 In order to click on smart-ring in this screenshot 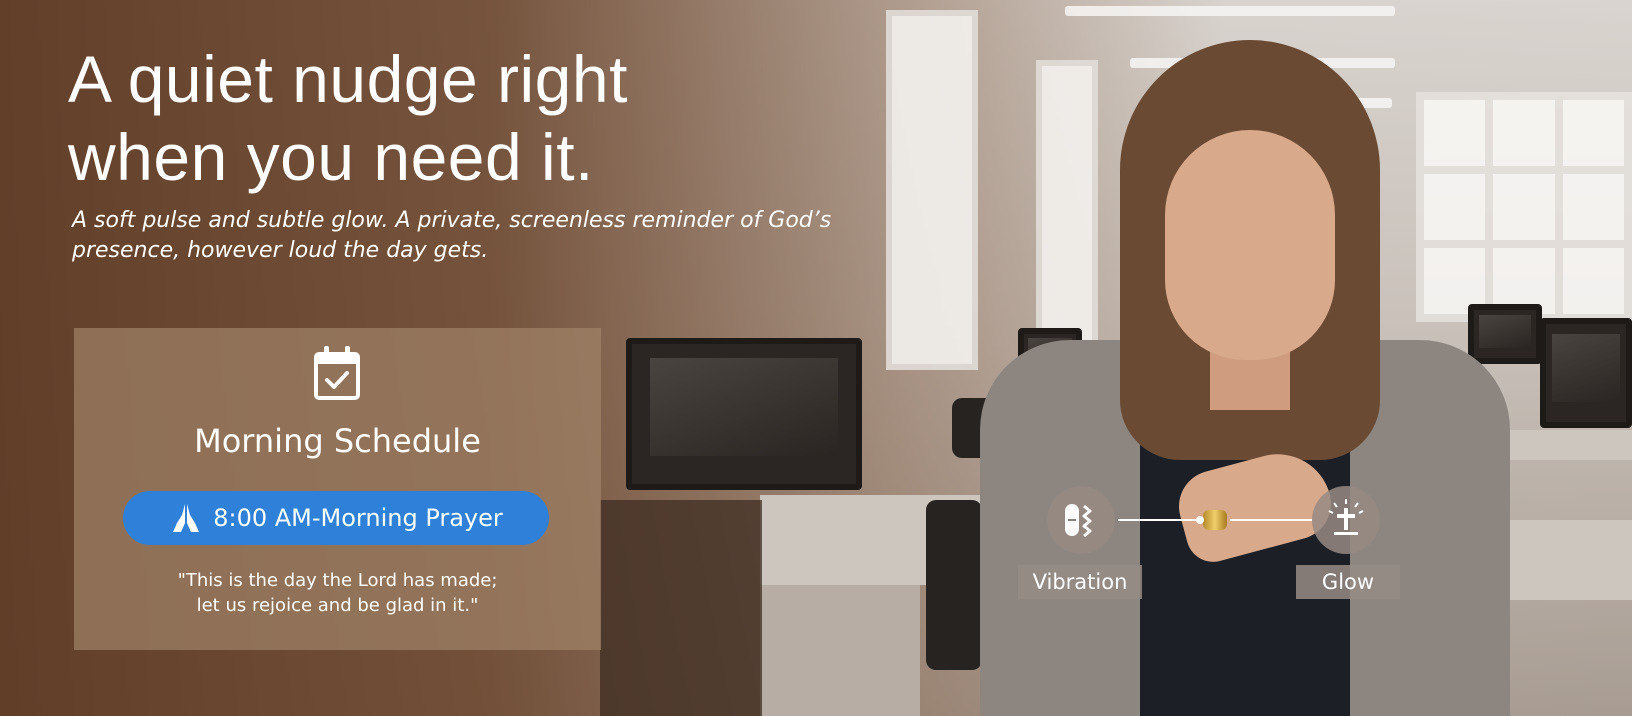, I will do `click(1215, 520)`.